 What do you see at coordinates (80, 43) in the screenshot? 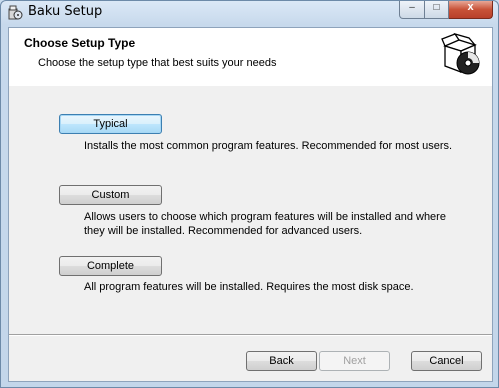
I see `page-title: Choose Setup Type` at bounding box center [80, 43].